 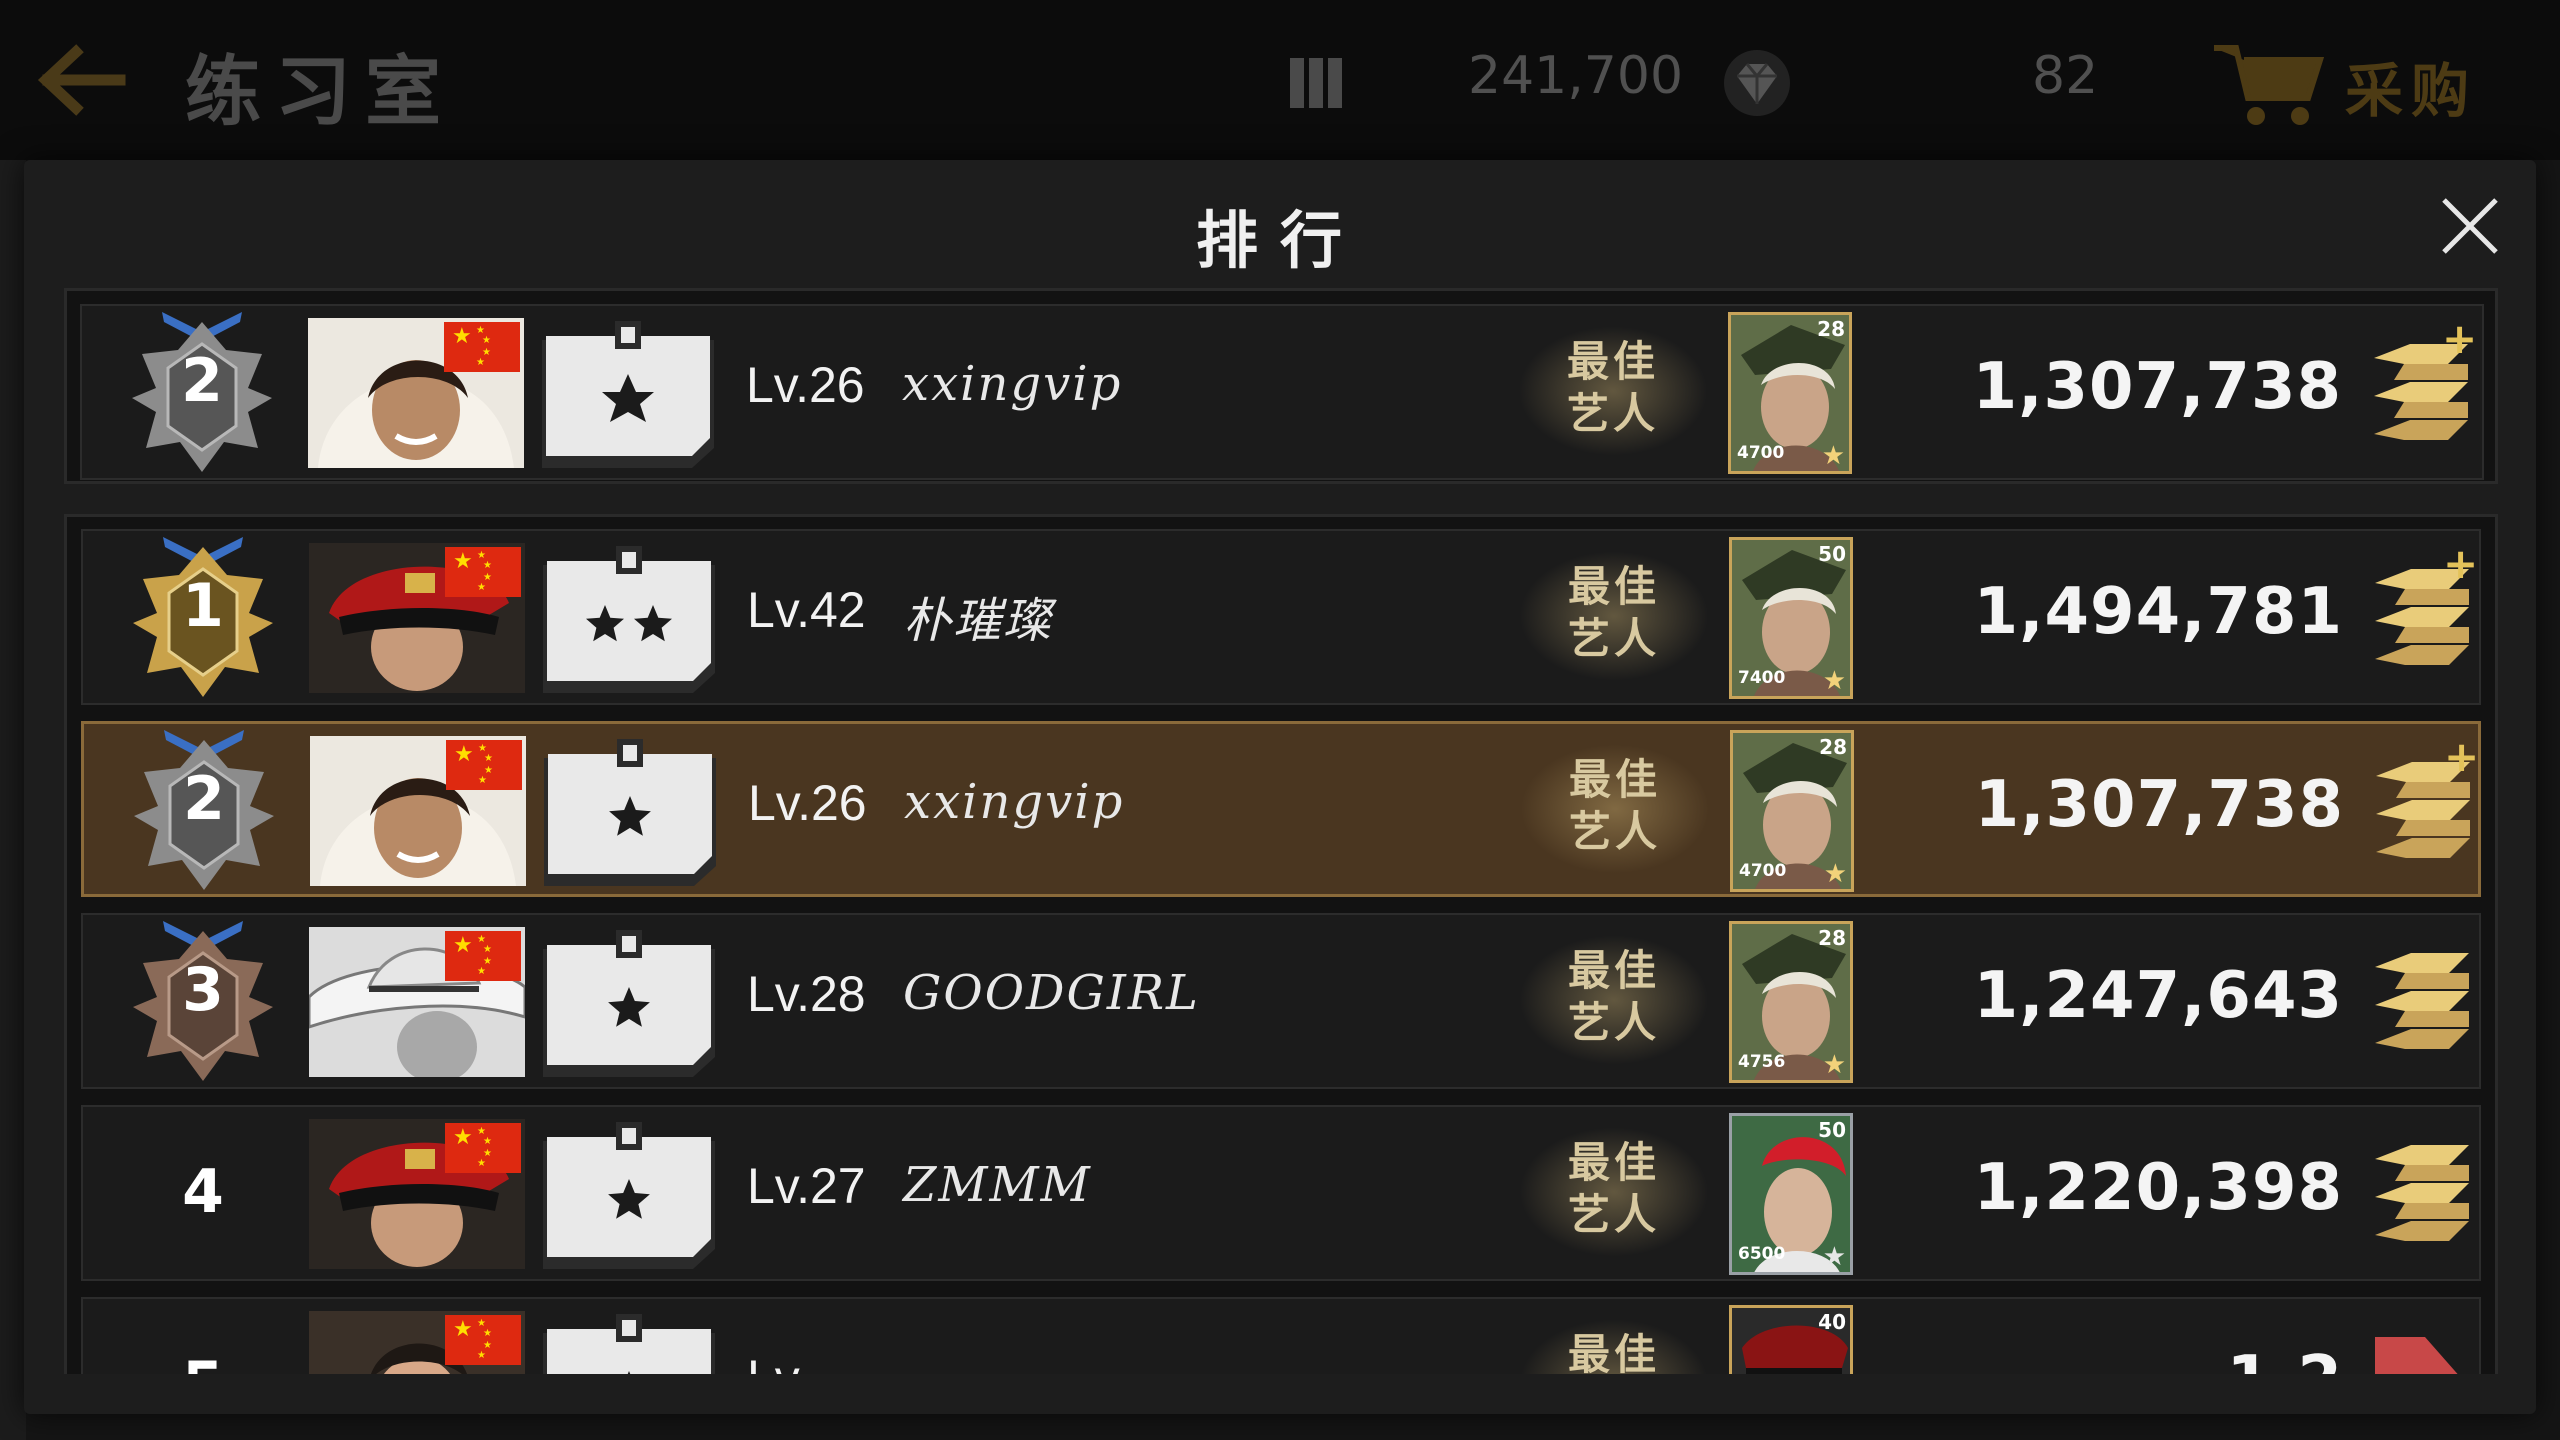 I want to click on rank-number: 1, so click(x=203, y=606).